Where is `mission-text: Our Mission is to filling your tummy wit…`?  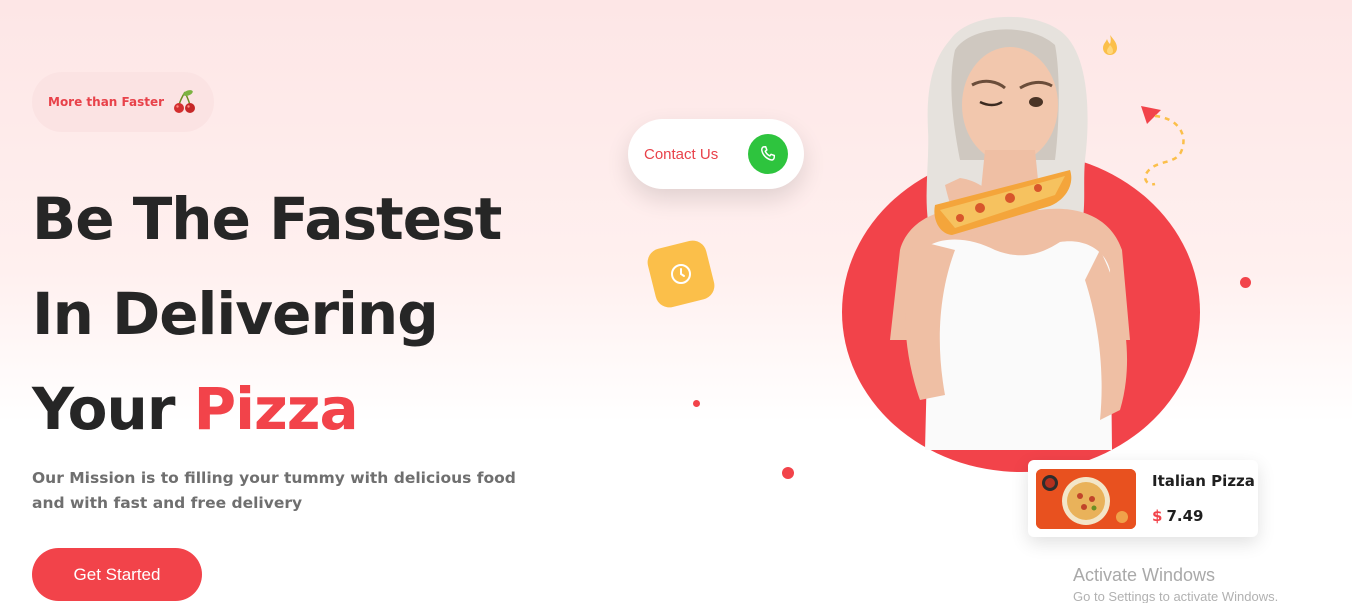 mission-text: Our Mission is to filling your tummy wit… is located at coordinates (274, 490).